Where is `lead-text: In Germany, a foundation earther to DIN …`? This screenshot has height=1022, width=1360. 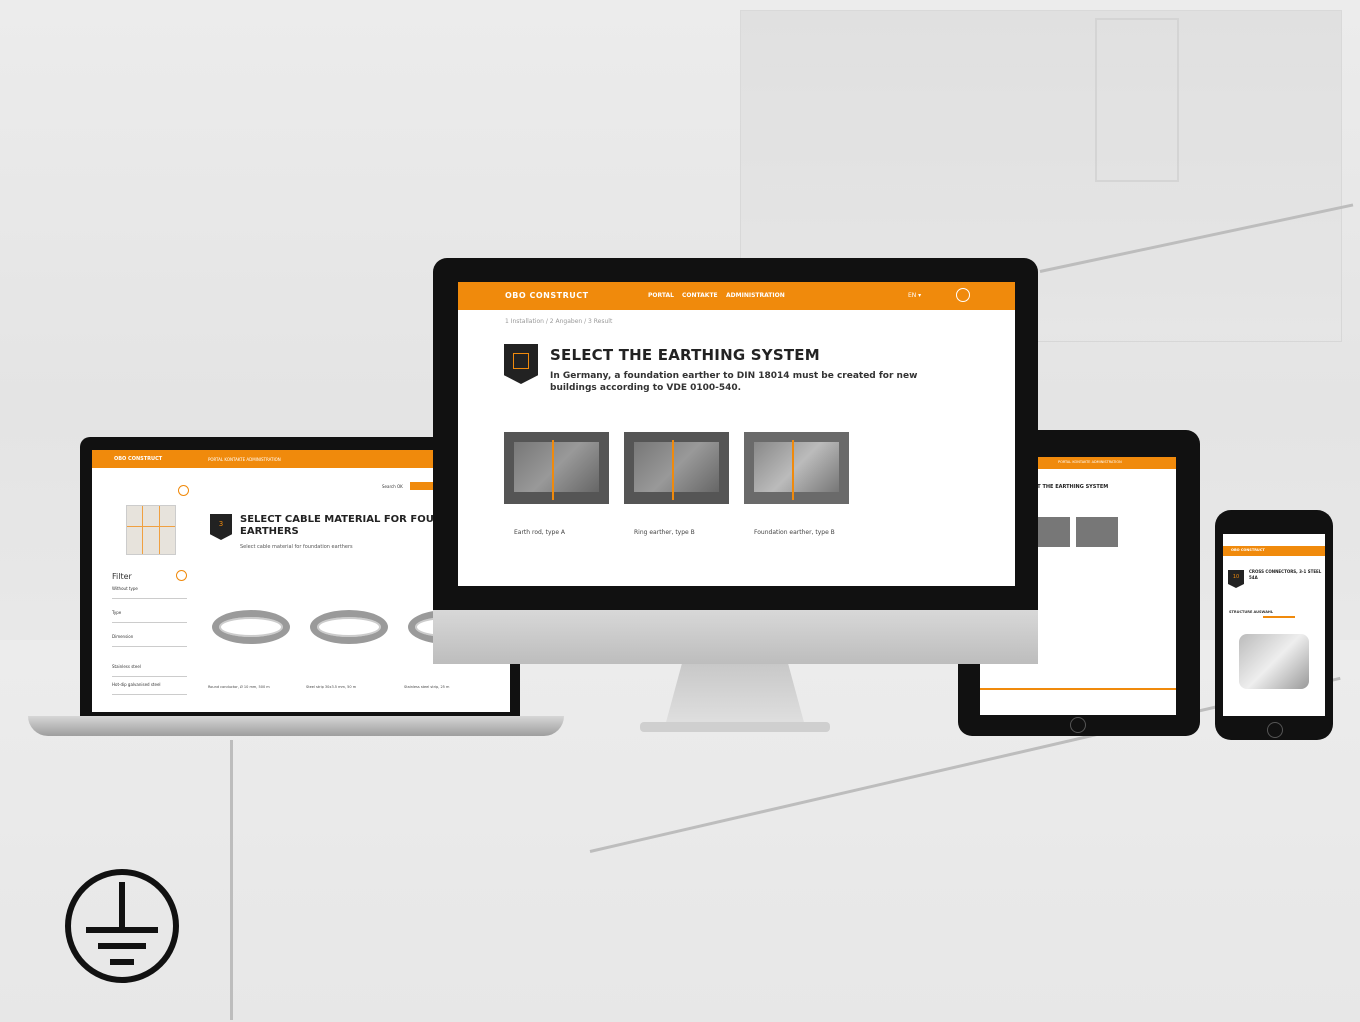
lead-text: In Germany, a foundation earther to DIN … is located at coordinates (734, 382).